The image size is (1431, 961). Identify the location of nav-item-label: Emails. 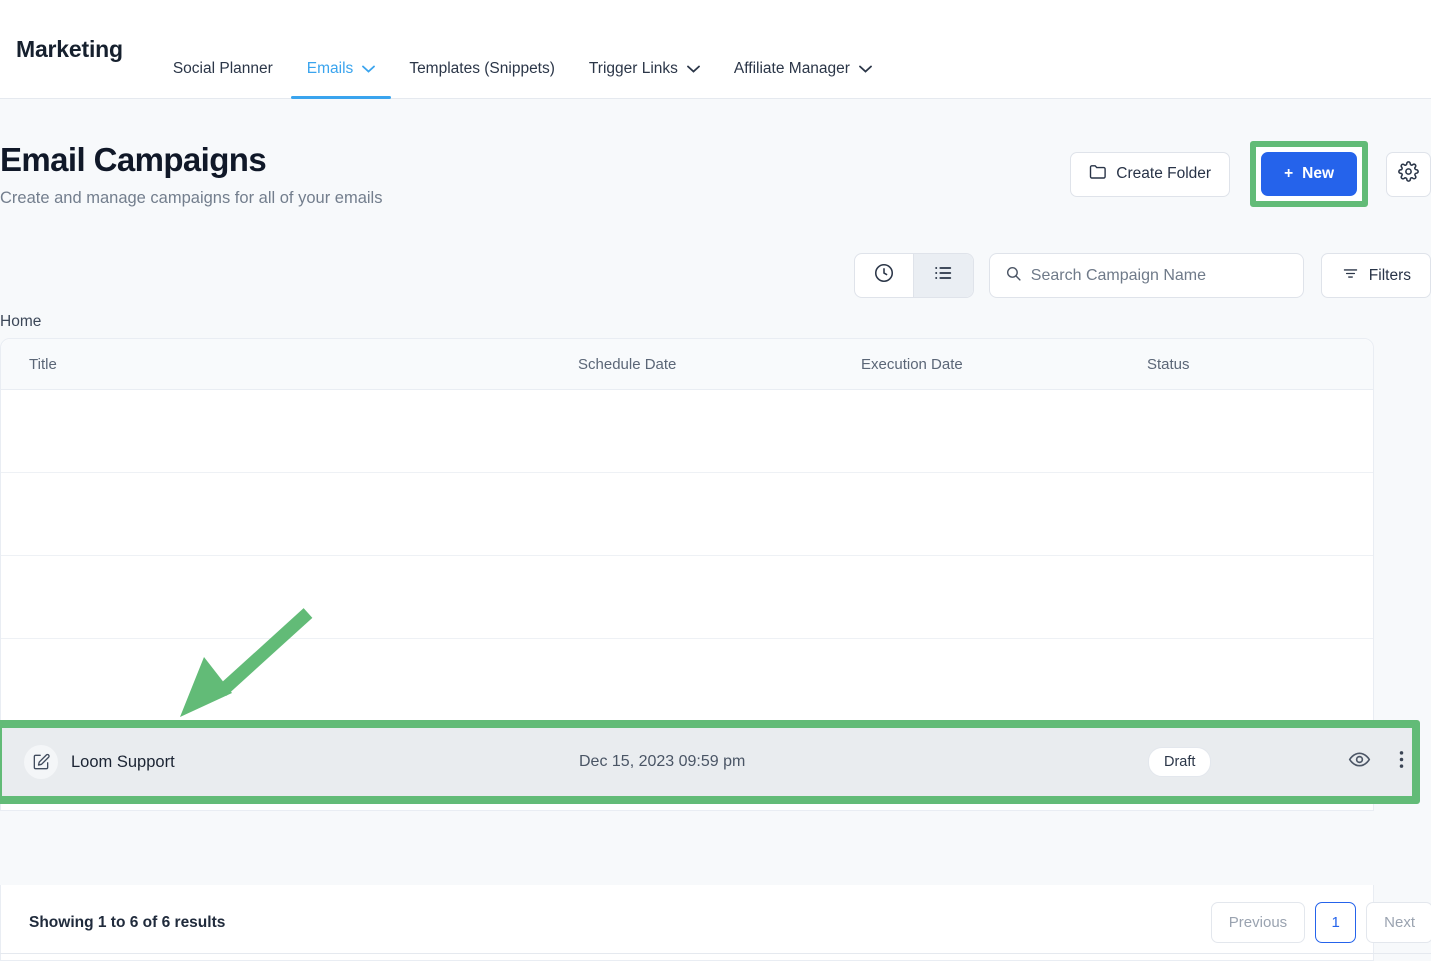
(330, 68).